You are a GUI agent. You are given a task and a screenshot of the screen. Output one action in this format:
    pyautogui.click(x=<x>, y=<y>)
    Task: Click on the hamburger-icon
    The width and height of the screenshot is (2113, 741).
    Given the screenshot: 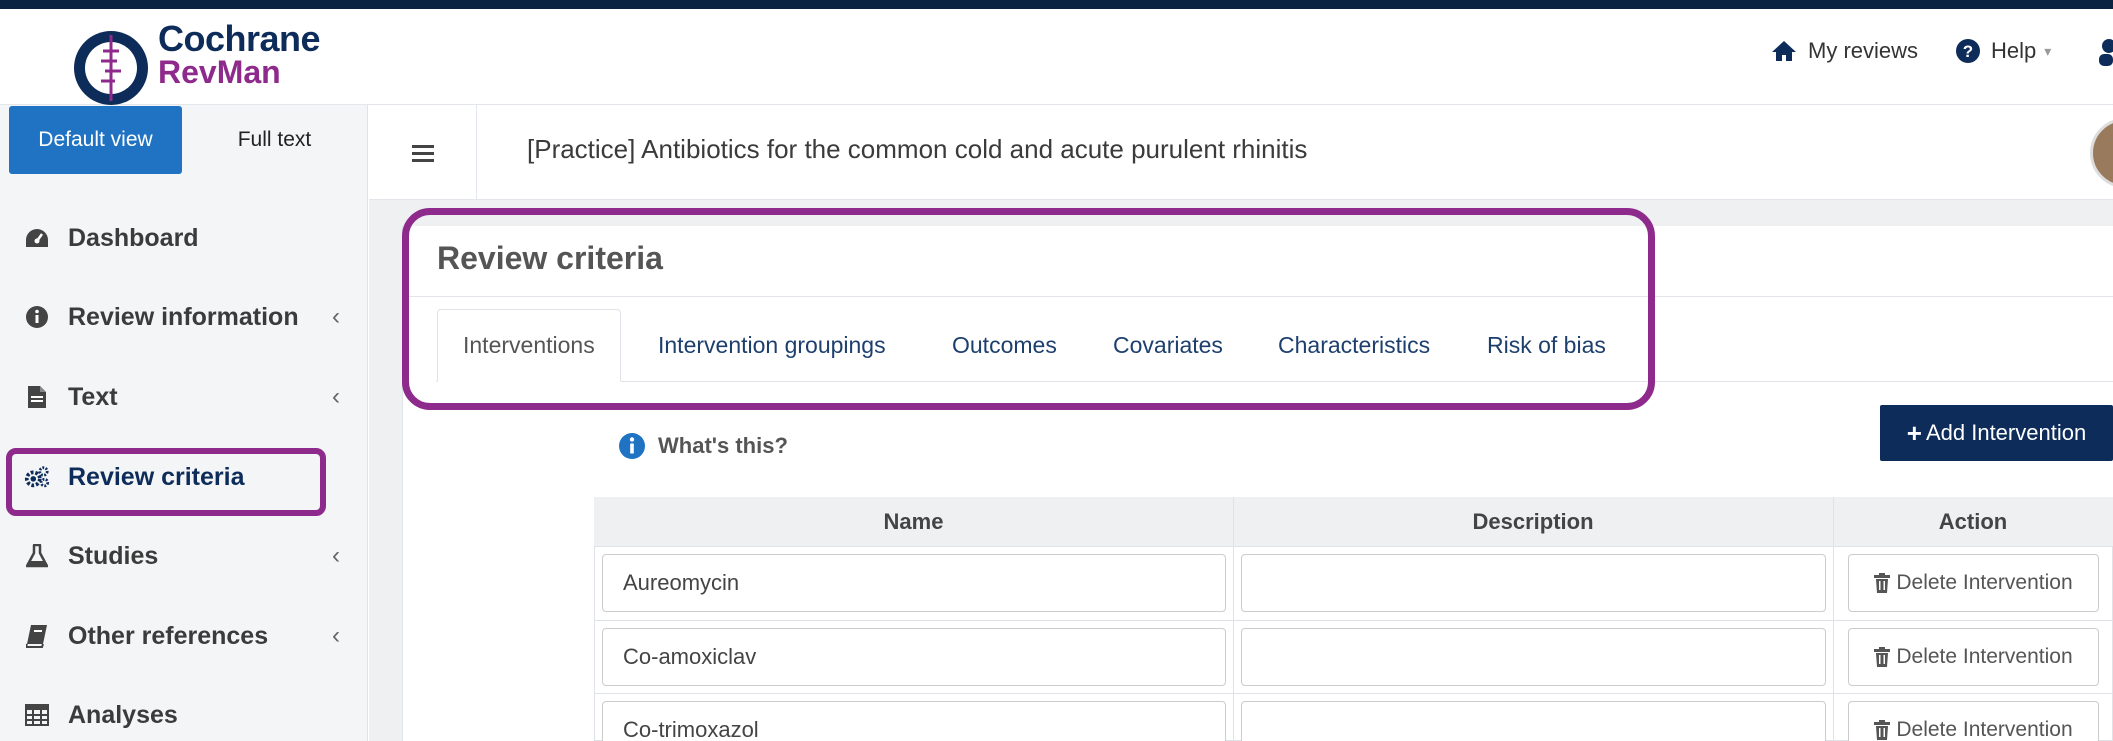 What is the action you would take?
    pyautogui.click(x=422, y=153)
    